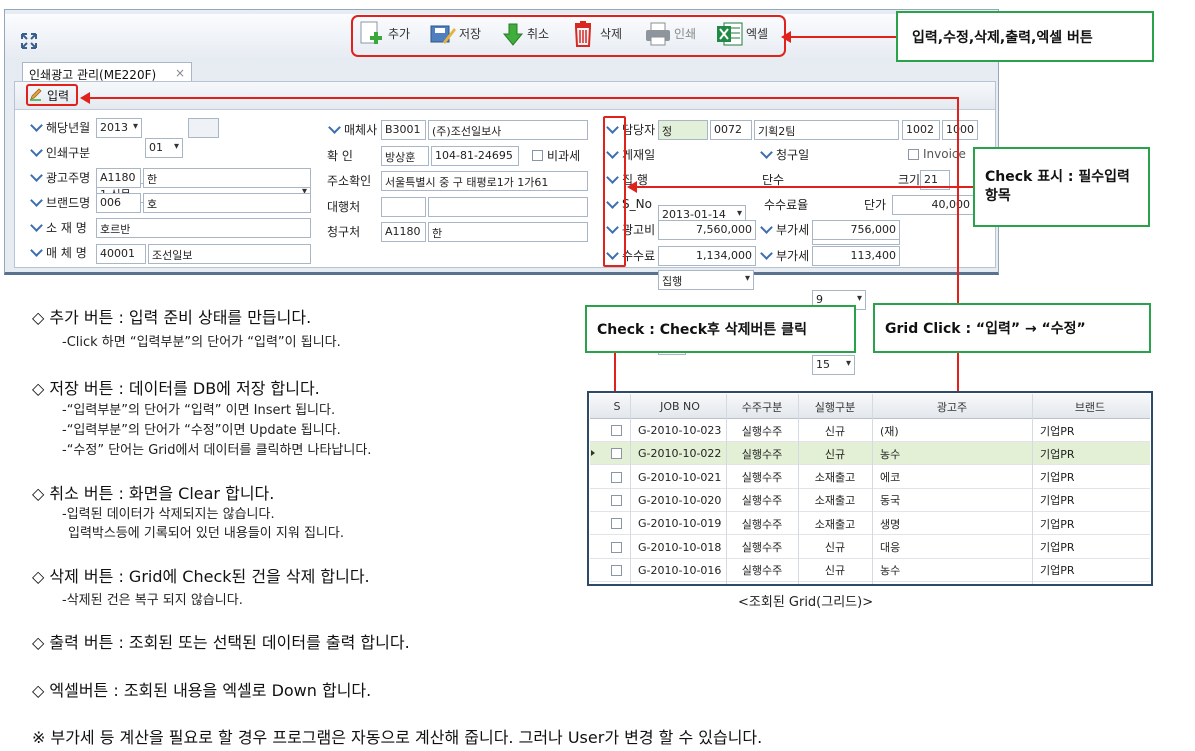 The image size is (1195, 751). What do you see at coordinates (152, 600) in the screenshot?
I see `desc-delete-1: -삭제된 건은 복구 되지 않습니다.` at bounding box center [152, 600].